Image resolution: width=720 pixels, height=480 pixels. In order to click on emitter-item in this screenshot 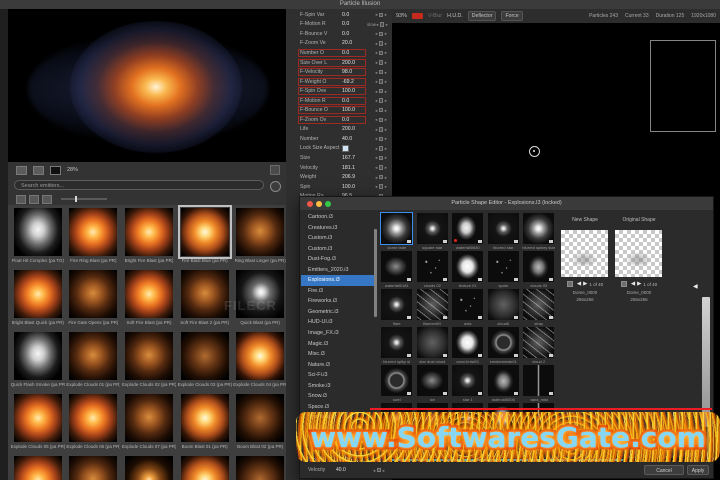, I will do `click(205, 467)`.